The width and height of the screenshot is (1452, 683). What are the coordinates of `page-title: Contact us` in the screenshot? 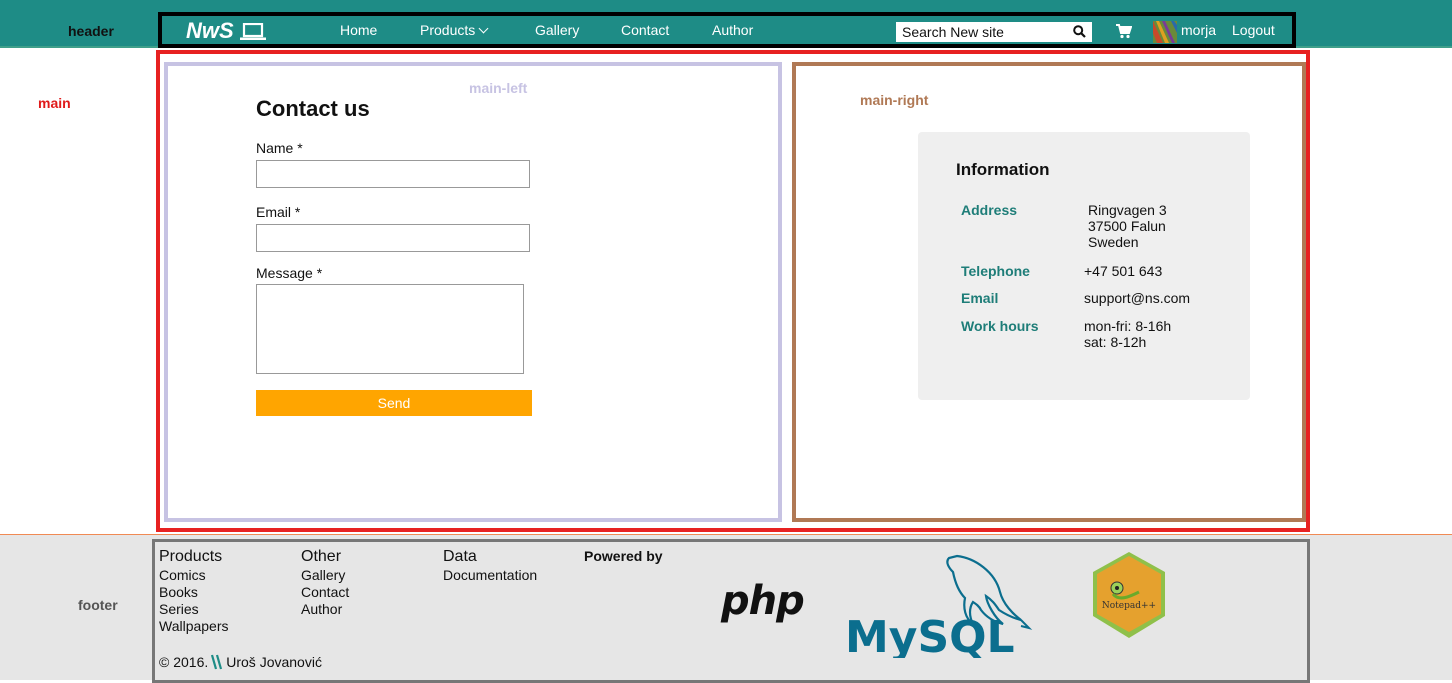 It's located at (313, 108).